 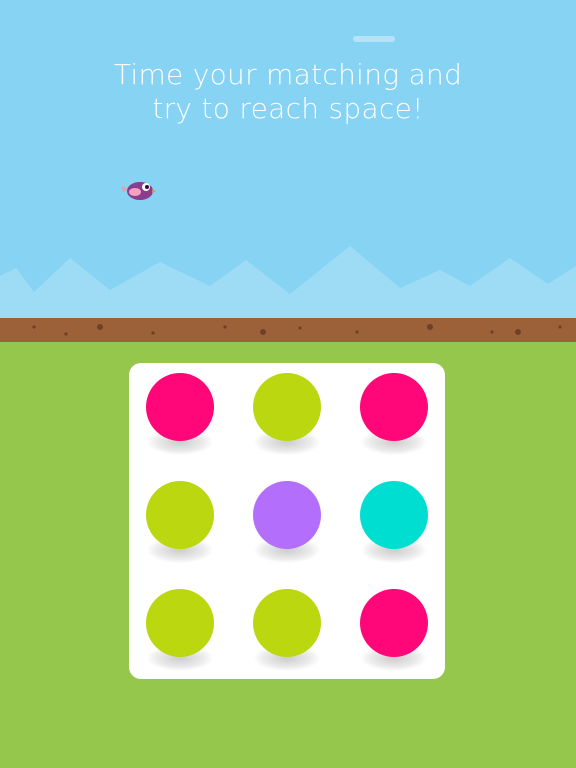 What do you see at coordinates (288, 108) in the screenshot?
I see `instruction-line-2: try to reach space!` at bounding box center [288, 108].